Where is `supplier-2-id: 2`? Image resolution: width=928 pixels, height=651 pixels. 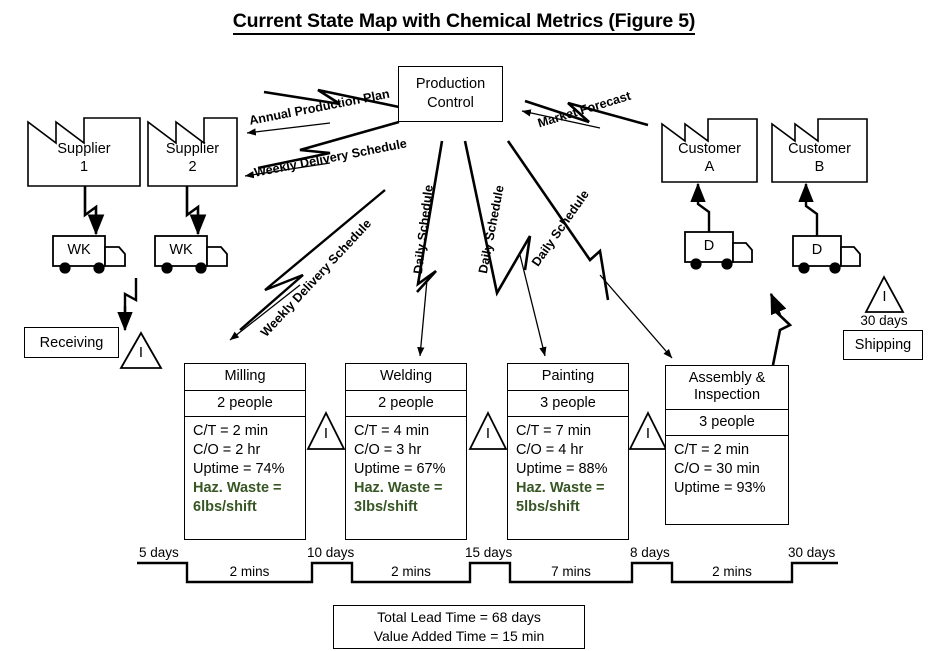
supplier-2-id: 2 is located at coordinates (192, 167).